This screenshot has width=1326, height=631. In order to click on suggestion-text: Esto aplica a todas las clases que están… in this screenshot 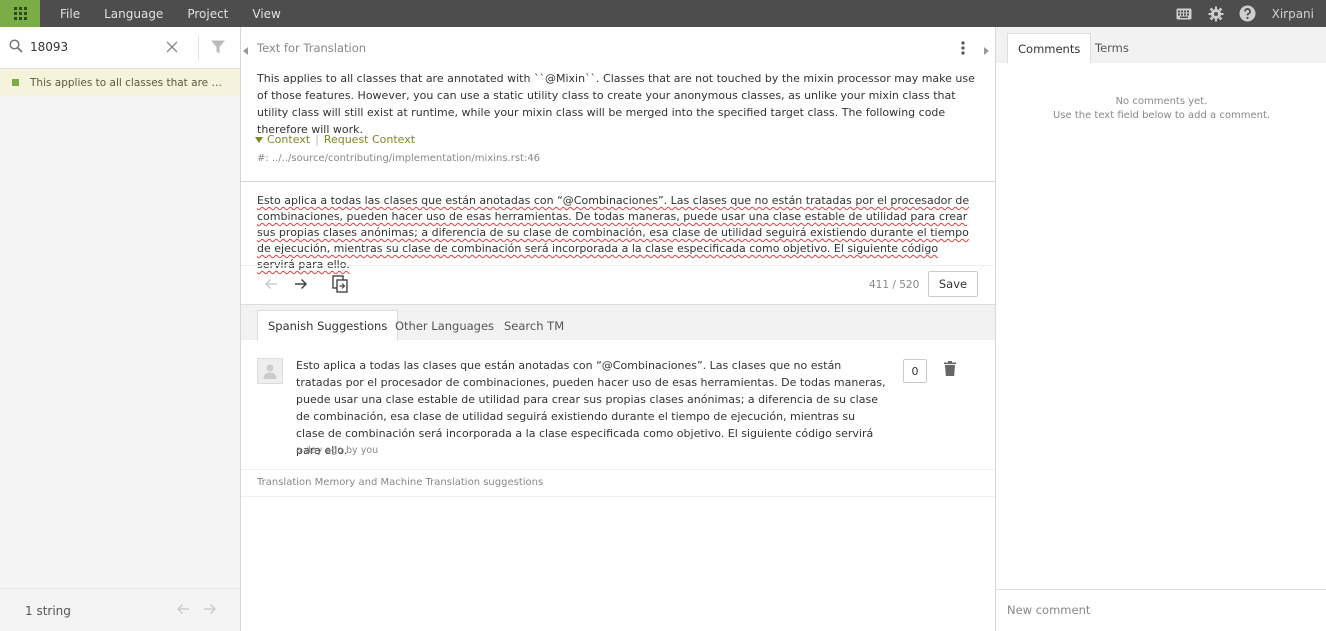, I will do `click(591, 408)`.